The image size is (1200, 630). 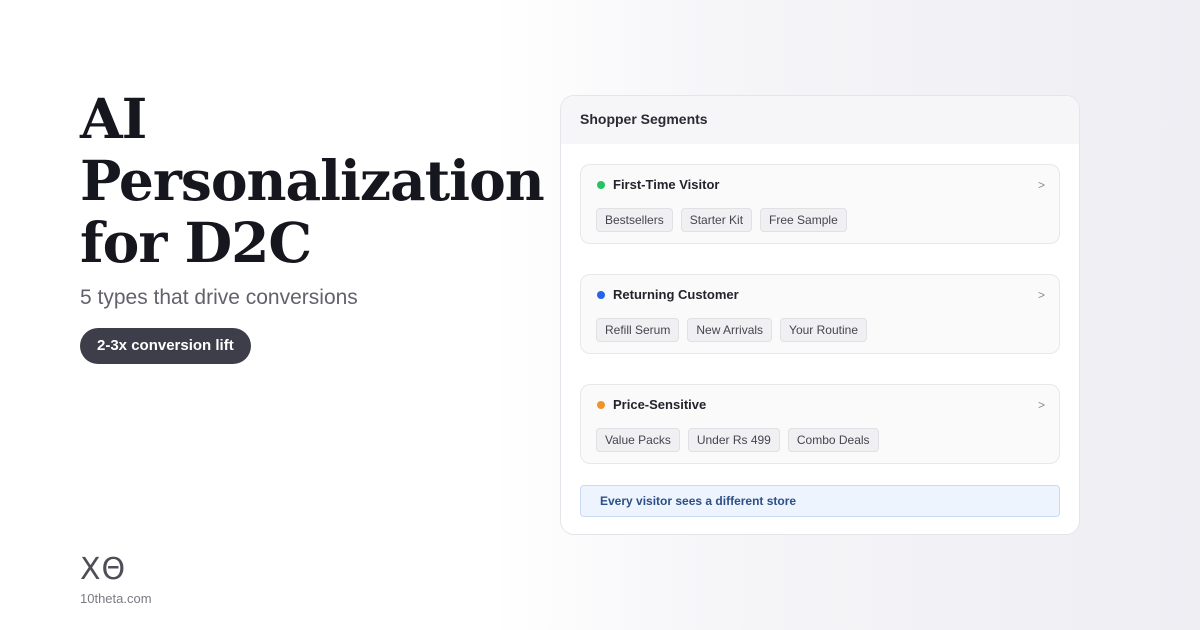 I want to click on conversion-lift-badge: 2-3x conversion lift, so click(x=165, y=346).